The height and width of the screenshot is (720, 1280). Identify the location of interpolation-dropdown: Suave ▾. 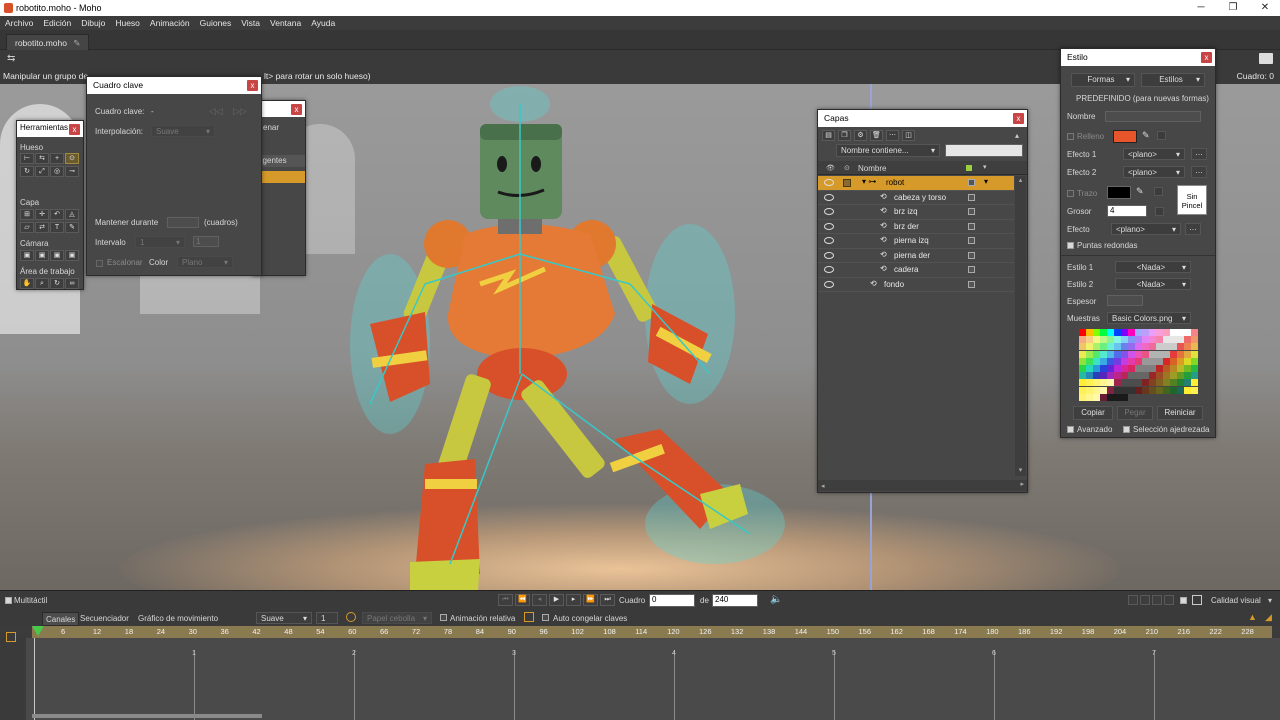
(183, 131).